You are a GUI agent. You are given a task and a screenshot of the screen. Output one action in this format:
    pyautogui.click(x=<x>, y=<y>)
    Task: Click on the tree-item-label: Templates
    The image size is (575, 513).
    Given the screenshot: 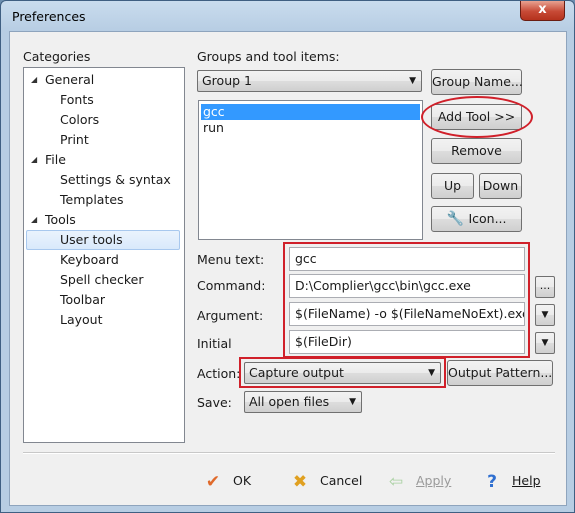 What is the action you would take?
    pyautogui.click(x=92, y=199)
    